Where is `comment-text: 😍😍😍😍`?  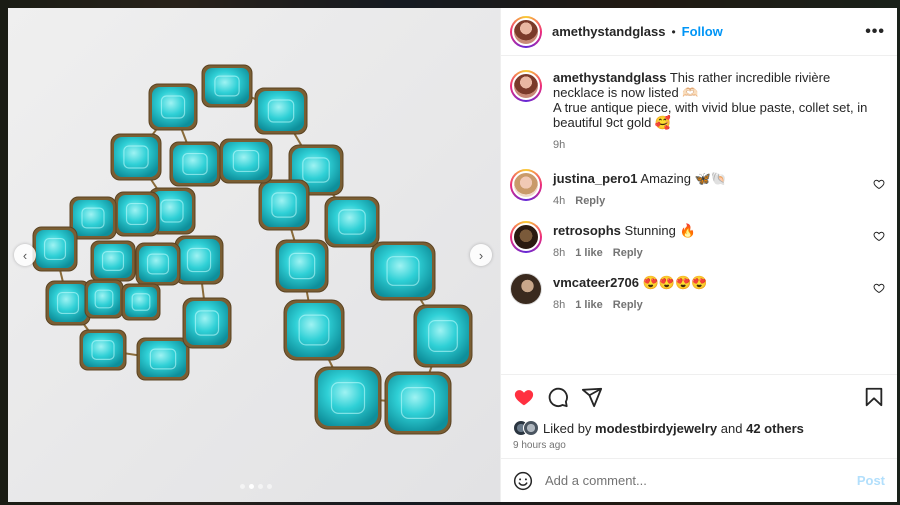
comment-text: 😍😍😍😍 is located at coordinates (675, 282).